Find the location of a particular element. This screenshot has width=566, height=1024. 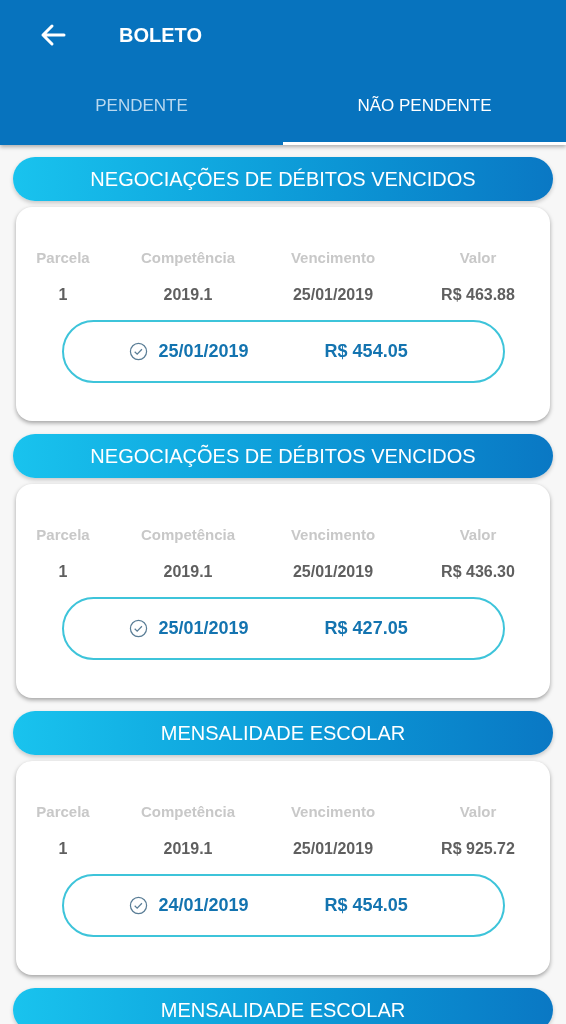

tab: PENDENTE is located at coordinates (141, 107).